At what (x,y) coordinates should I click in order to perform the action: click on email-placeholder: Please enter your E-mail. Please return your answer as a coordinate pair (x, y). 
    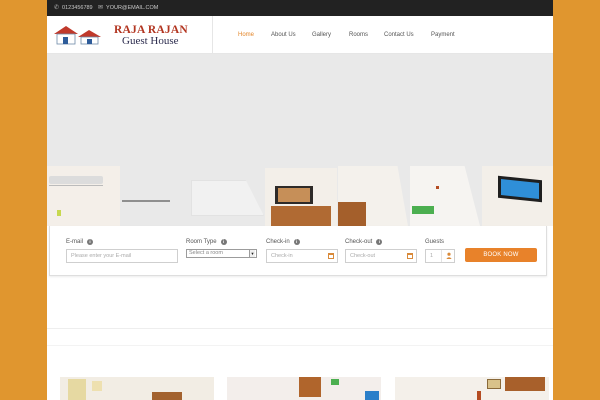
    Looking at the image, I should click on (101, 256).